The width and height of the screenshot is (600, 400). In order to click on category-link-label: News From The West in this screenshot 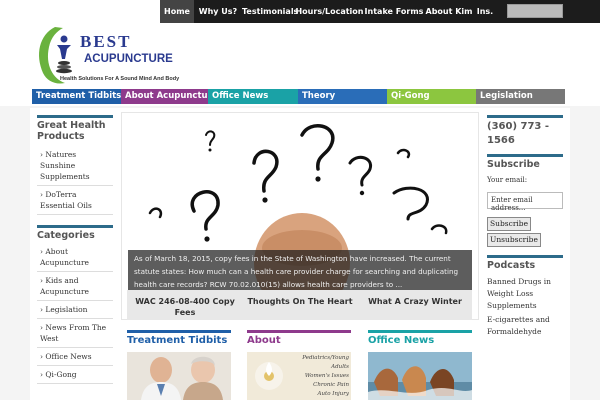, I will do `click(73, 333)`.